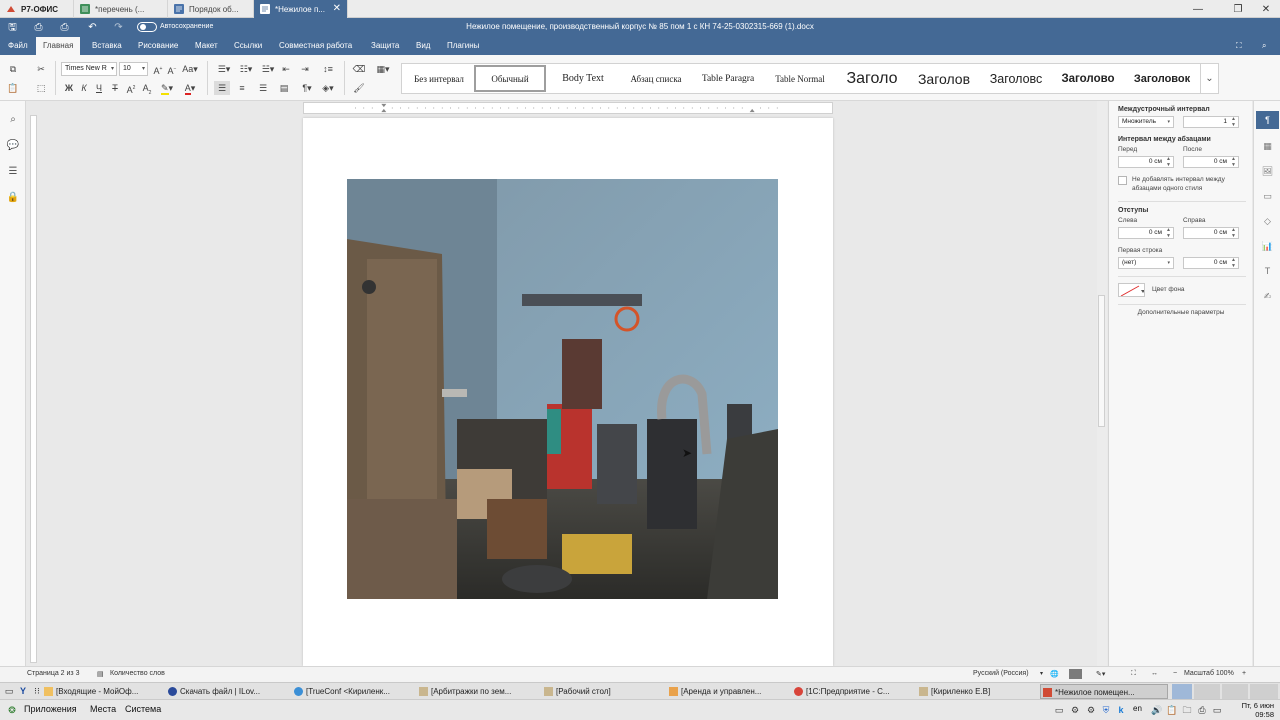  Describe the element at coordinates (305, 69) in the screenshot. I see `increase-indent-icon: ⇥` at that location.